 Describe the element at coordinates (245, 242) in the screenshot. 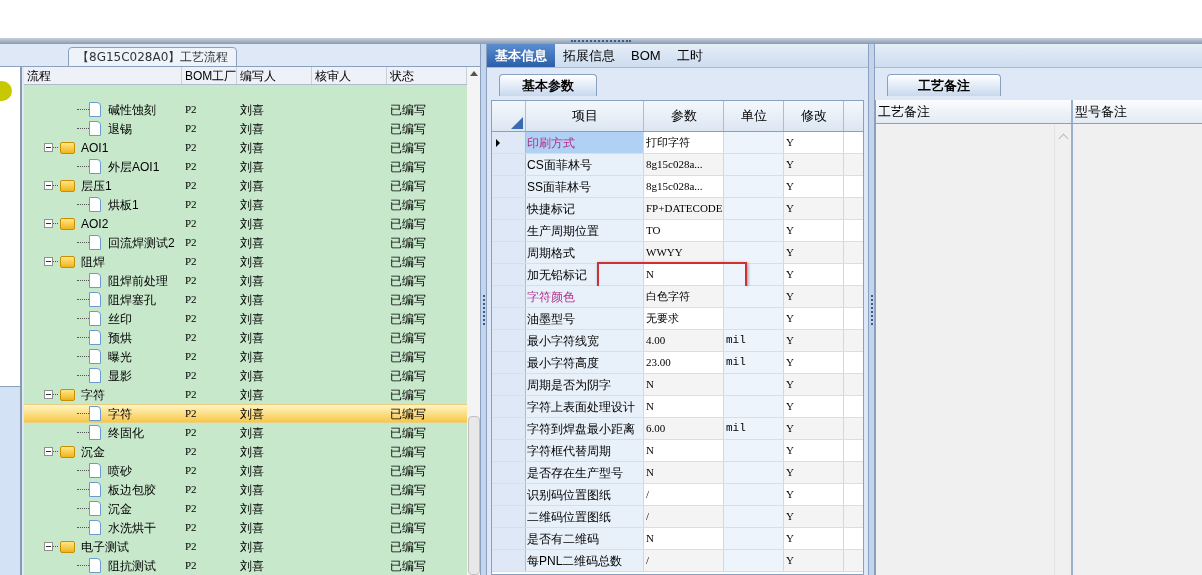

I see `tree-row: 回流焊测试2 P2 刘喜 已编写` at that location.